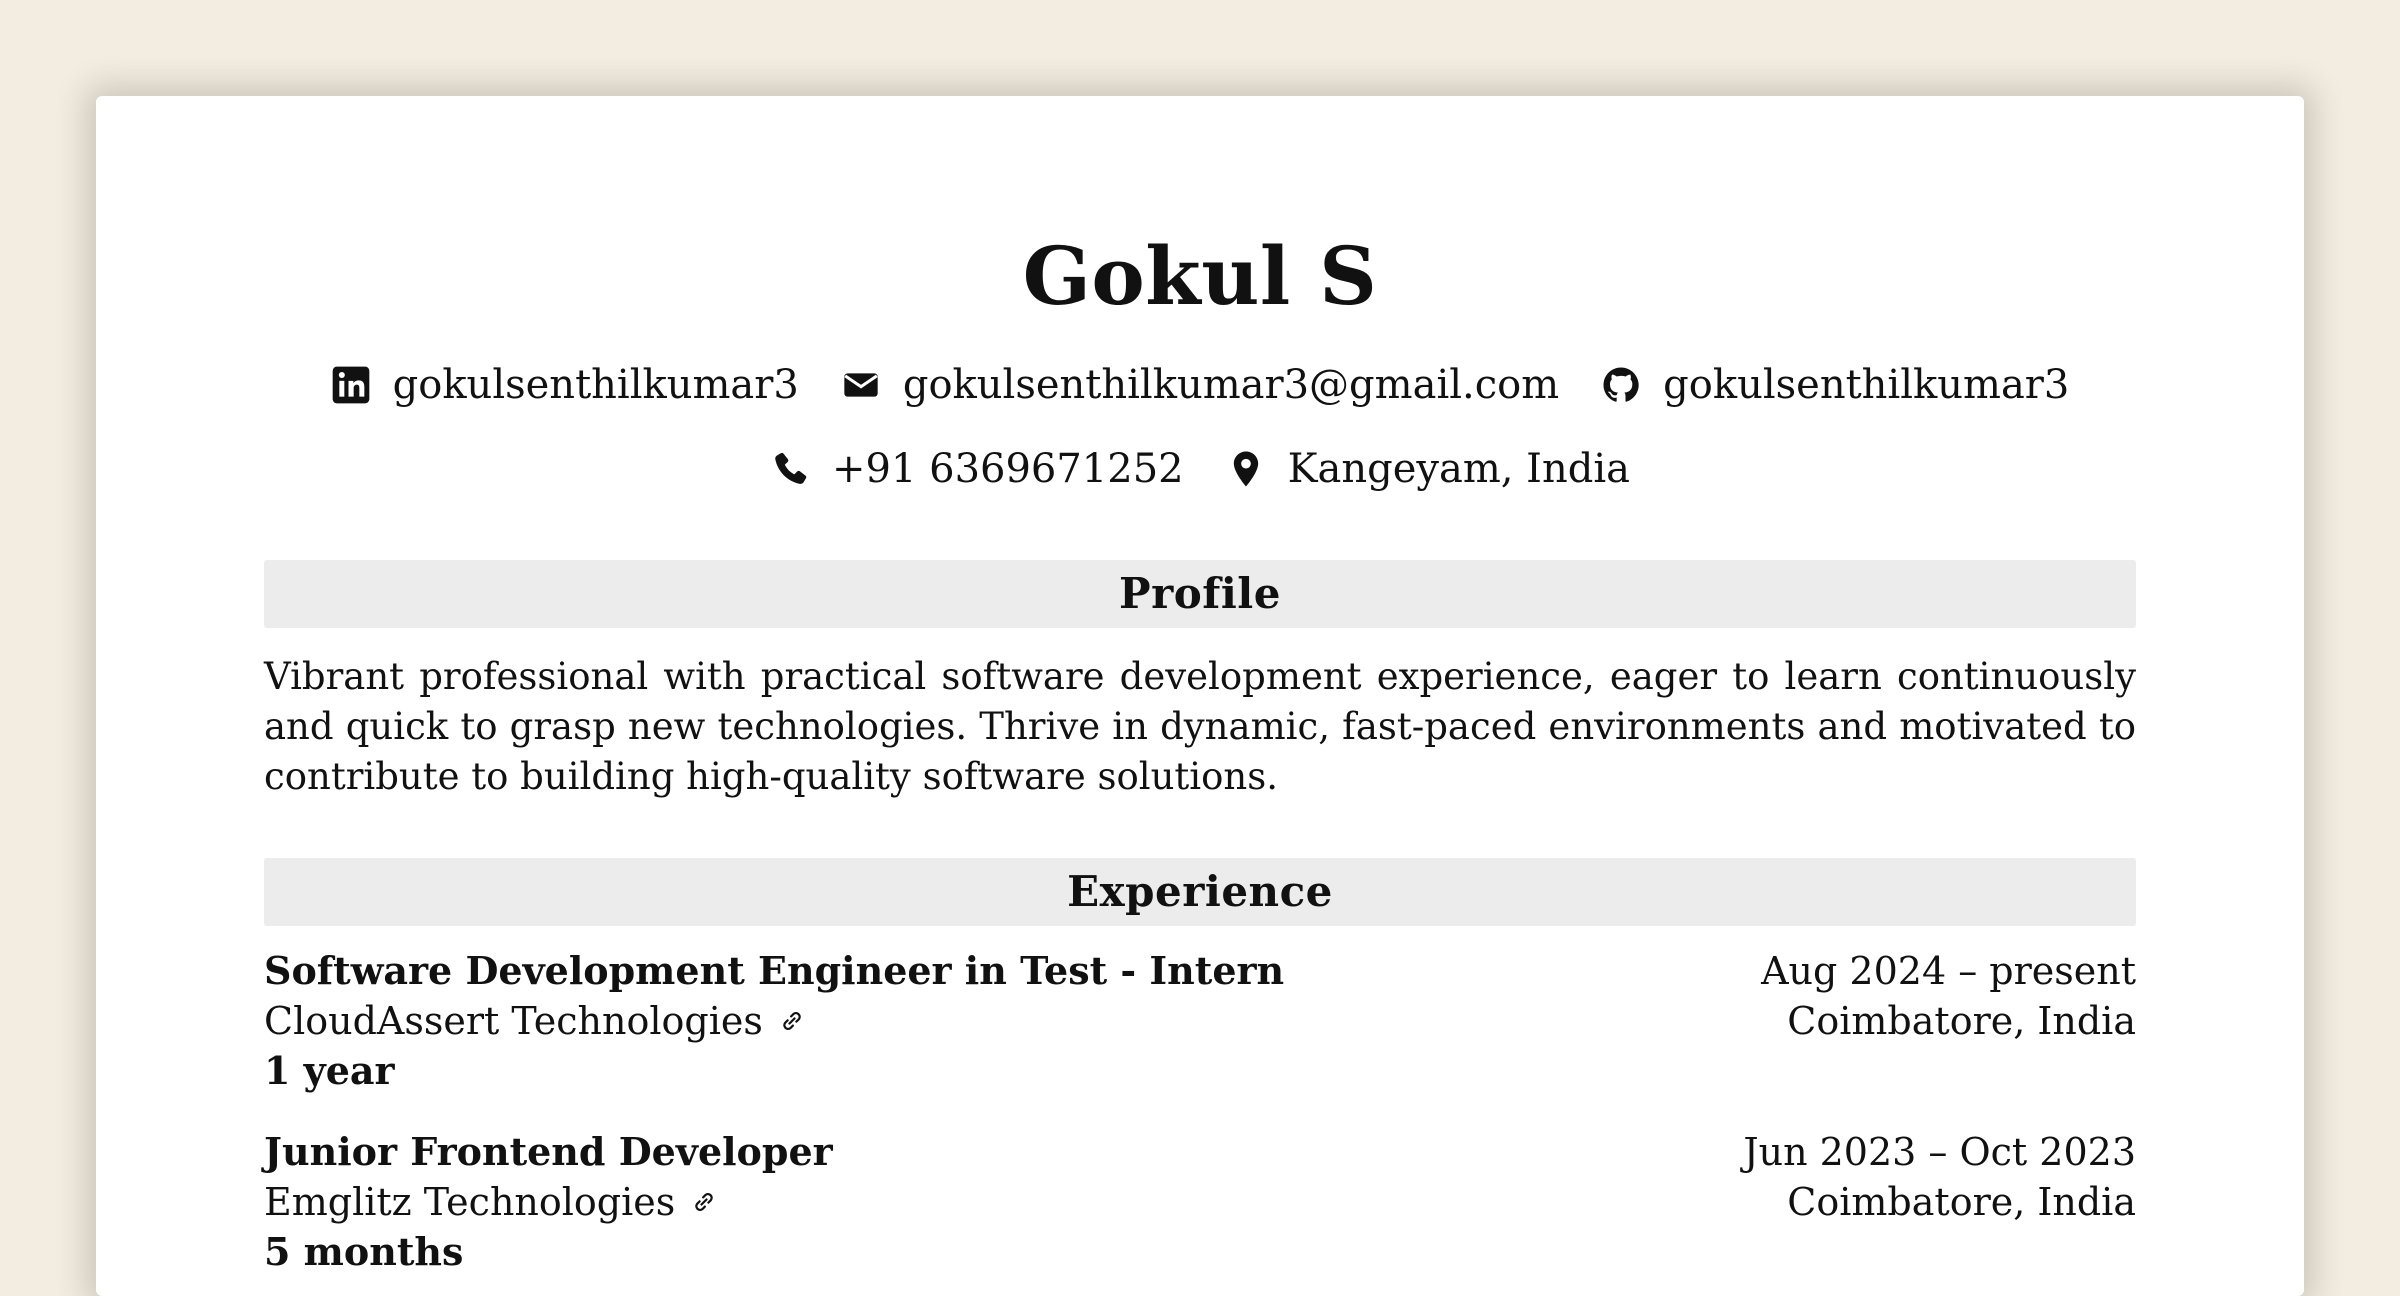  What do you see at coordinates (1948, 971) in the screenshot?
I see `job-dates: Aug 2024 – present` at bounding box center [1948, 971].